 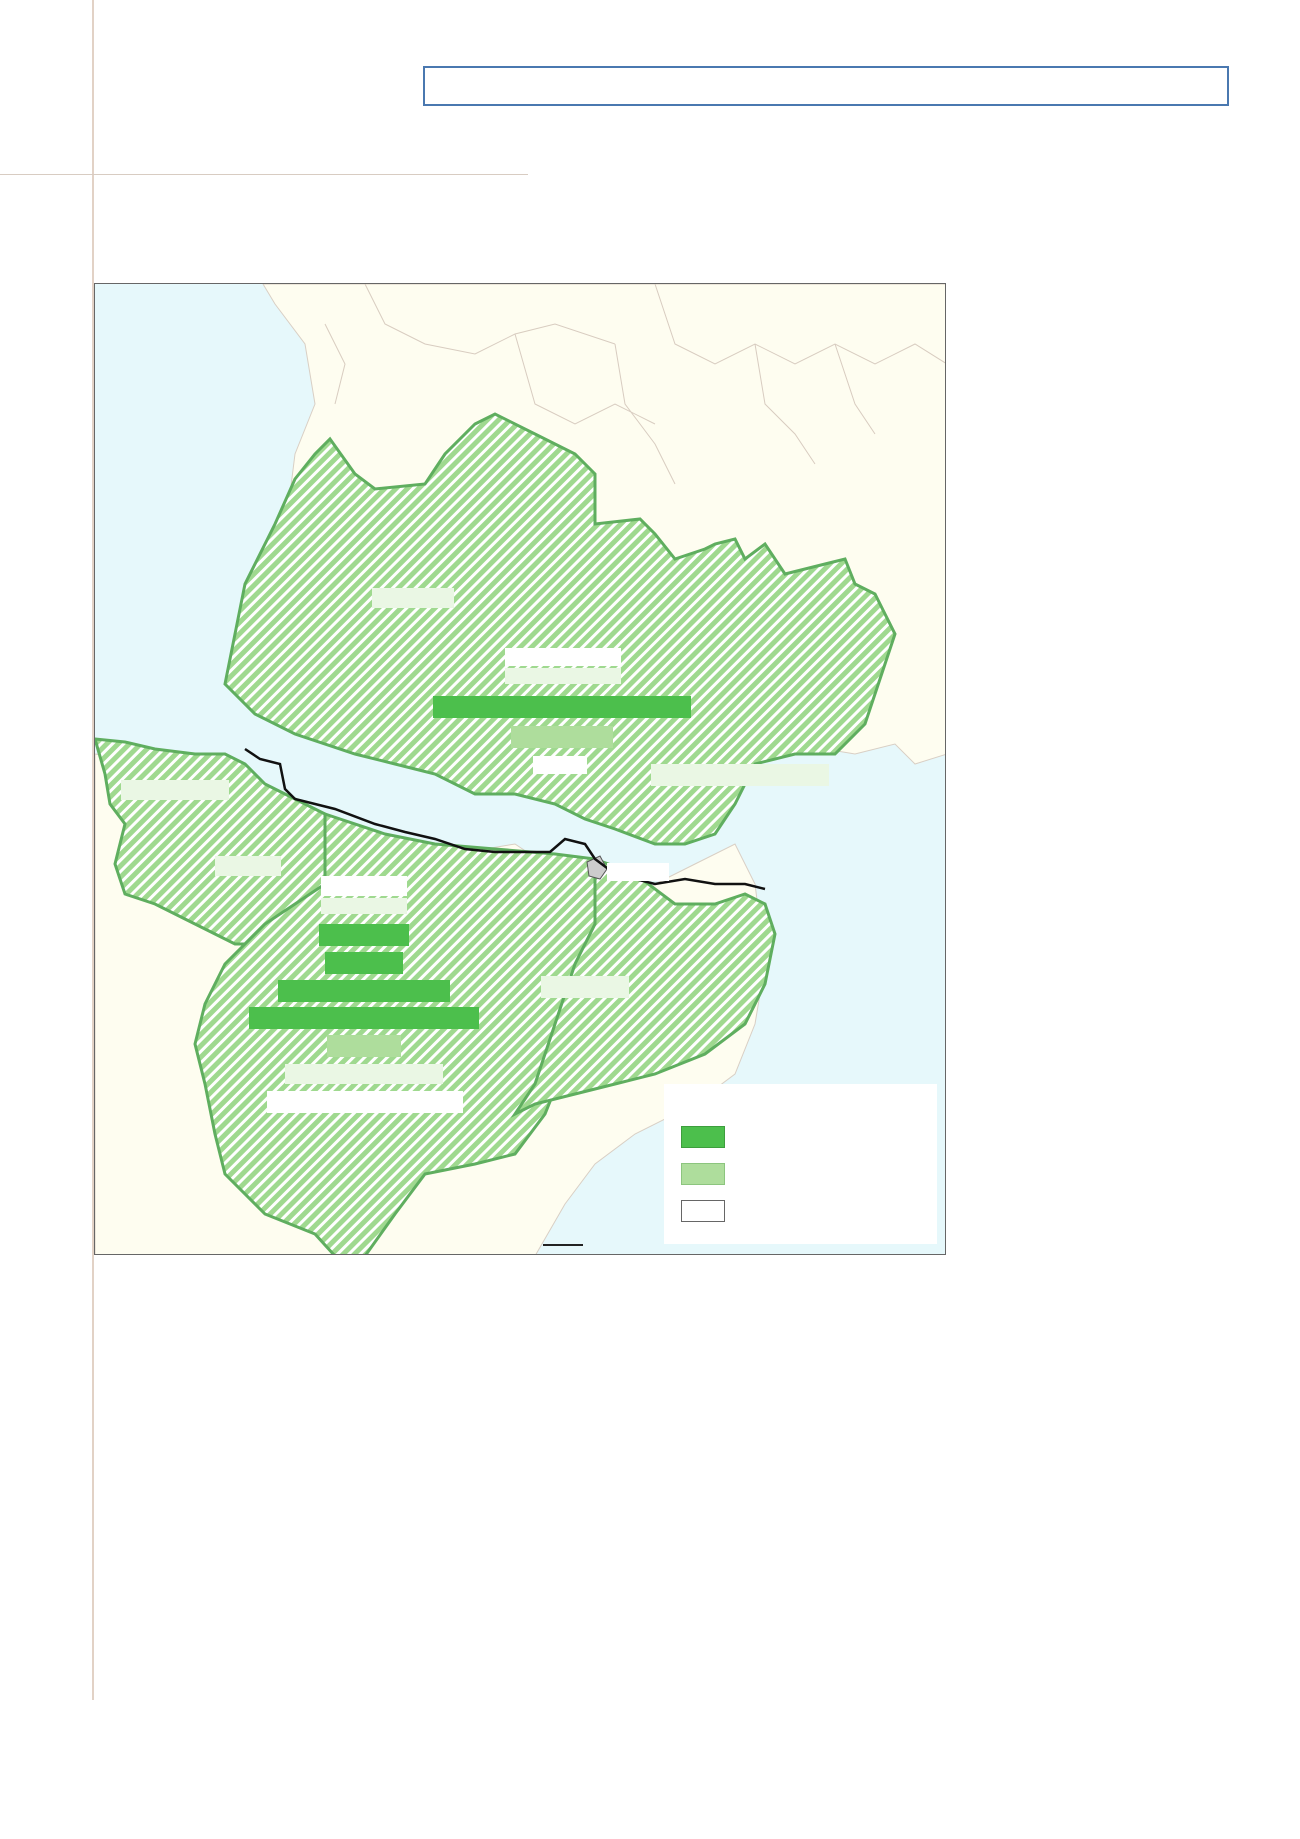 I want to click on label-andorra, so click(x=638, y=872).